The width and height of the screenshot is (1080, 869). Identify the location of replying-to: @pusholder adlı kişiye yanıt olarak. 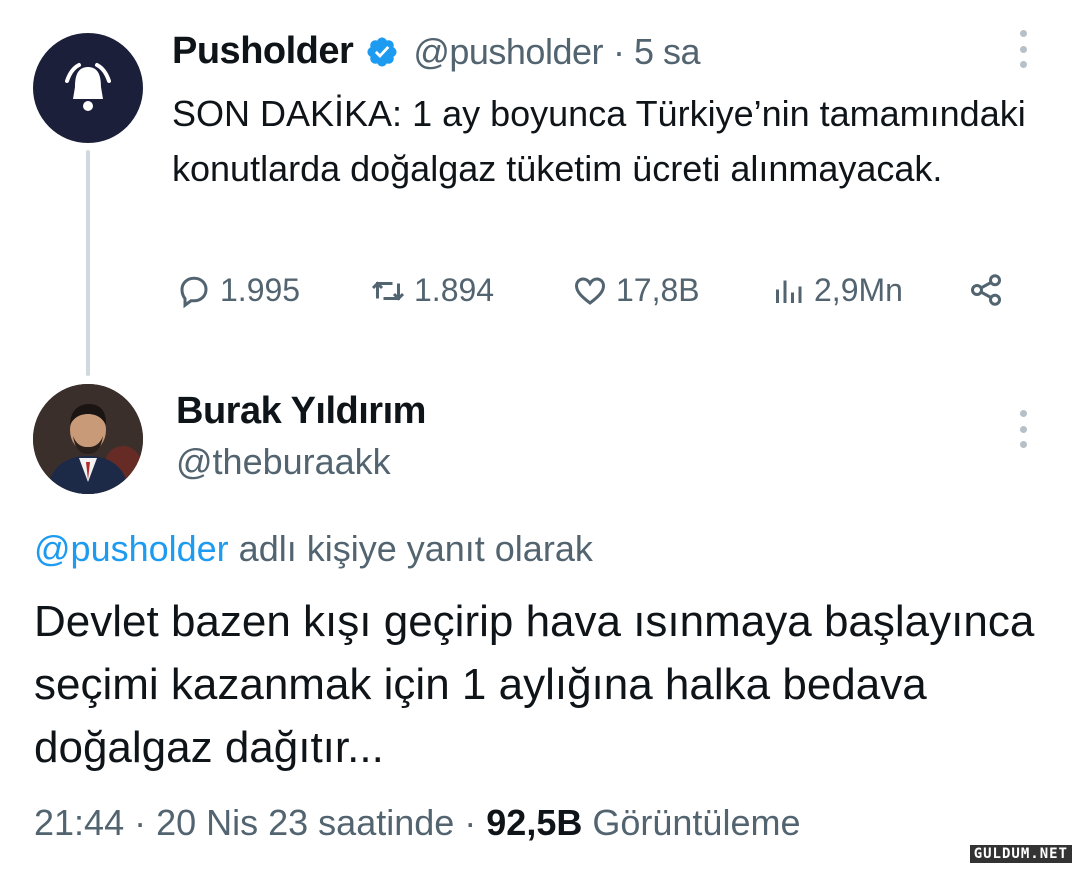
(313, 549).